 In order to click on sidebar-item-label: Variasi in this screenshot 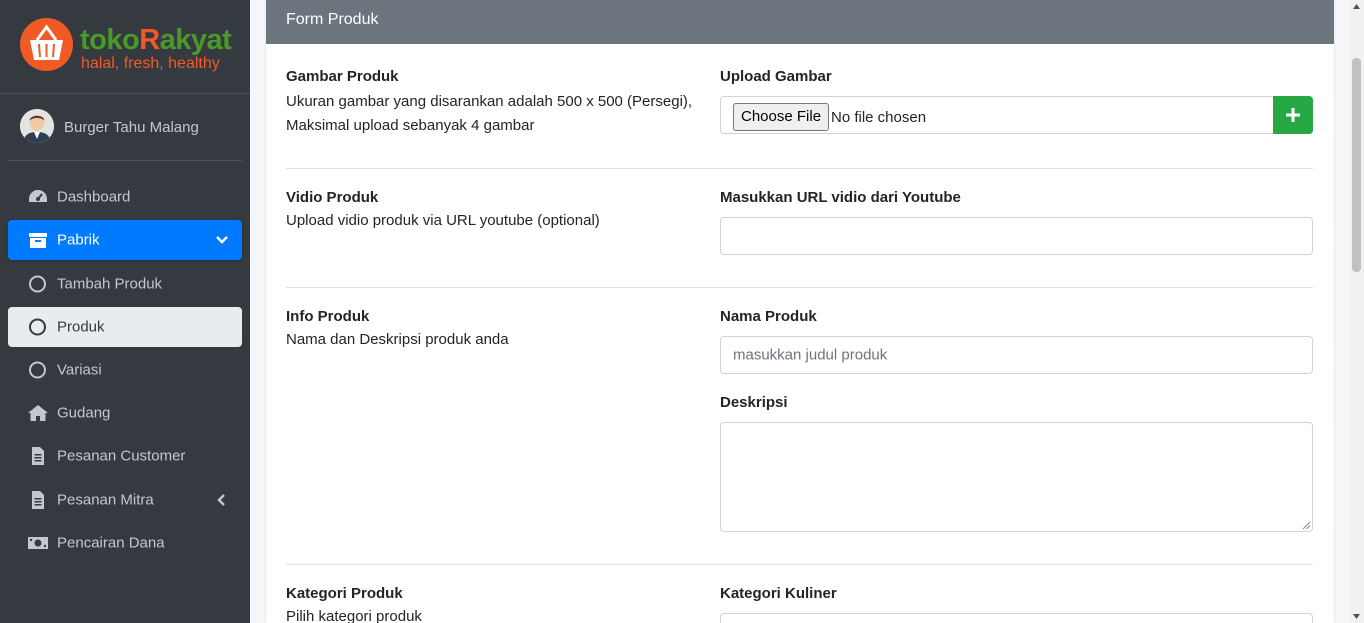, I will do `click(79, 370)`.